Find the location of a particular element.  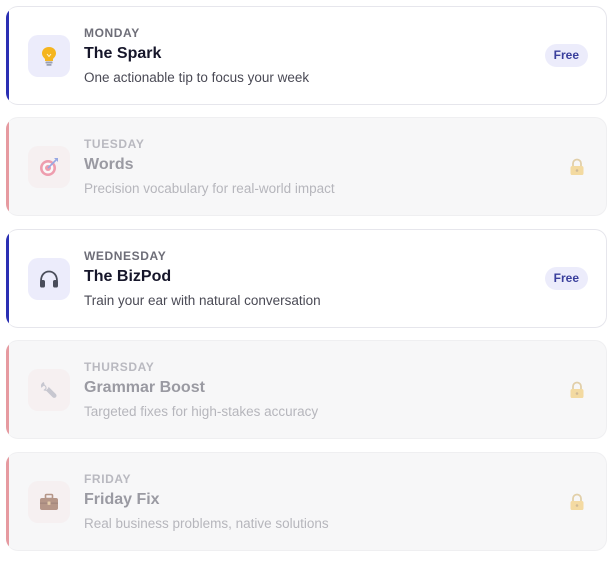

target-icon is located at coordinates (49, 167).